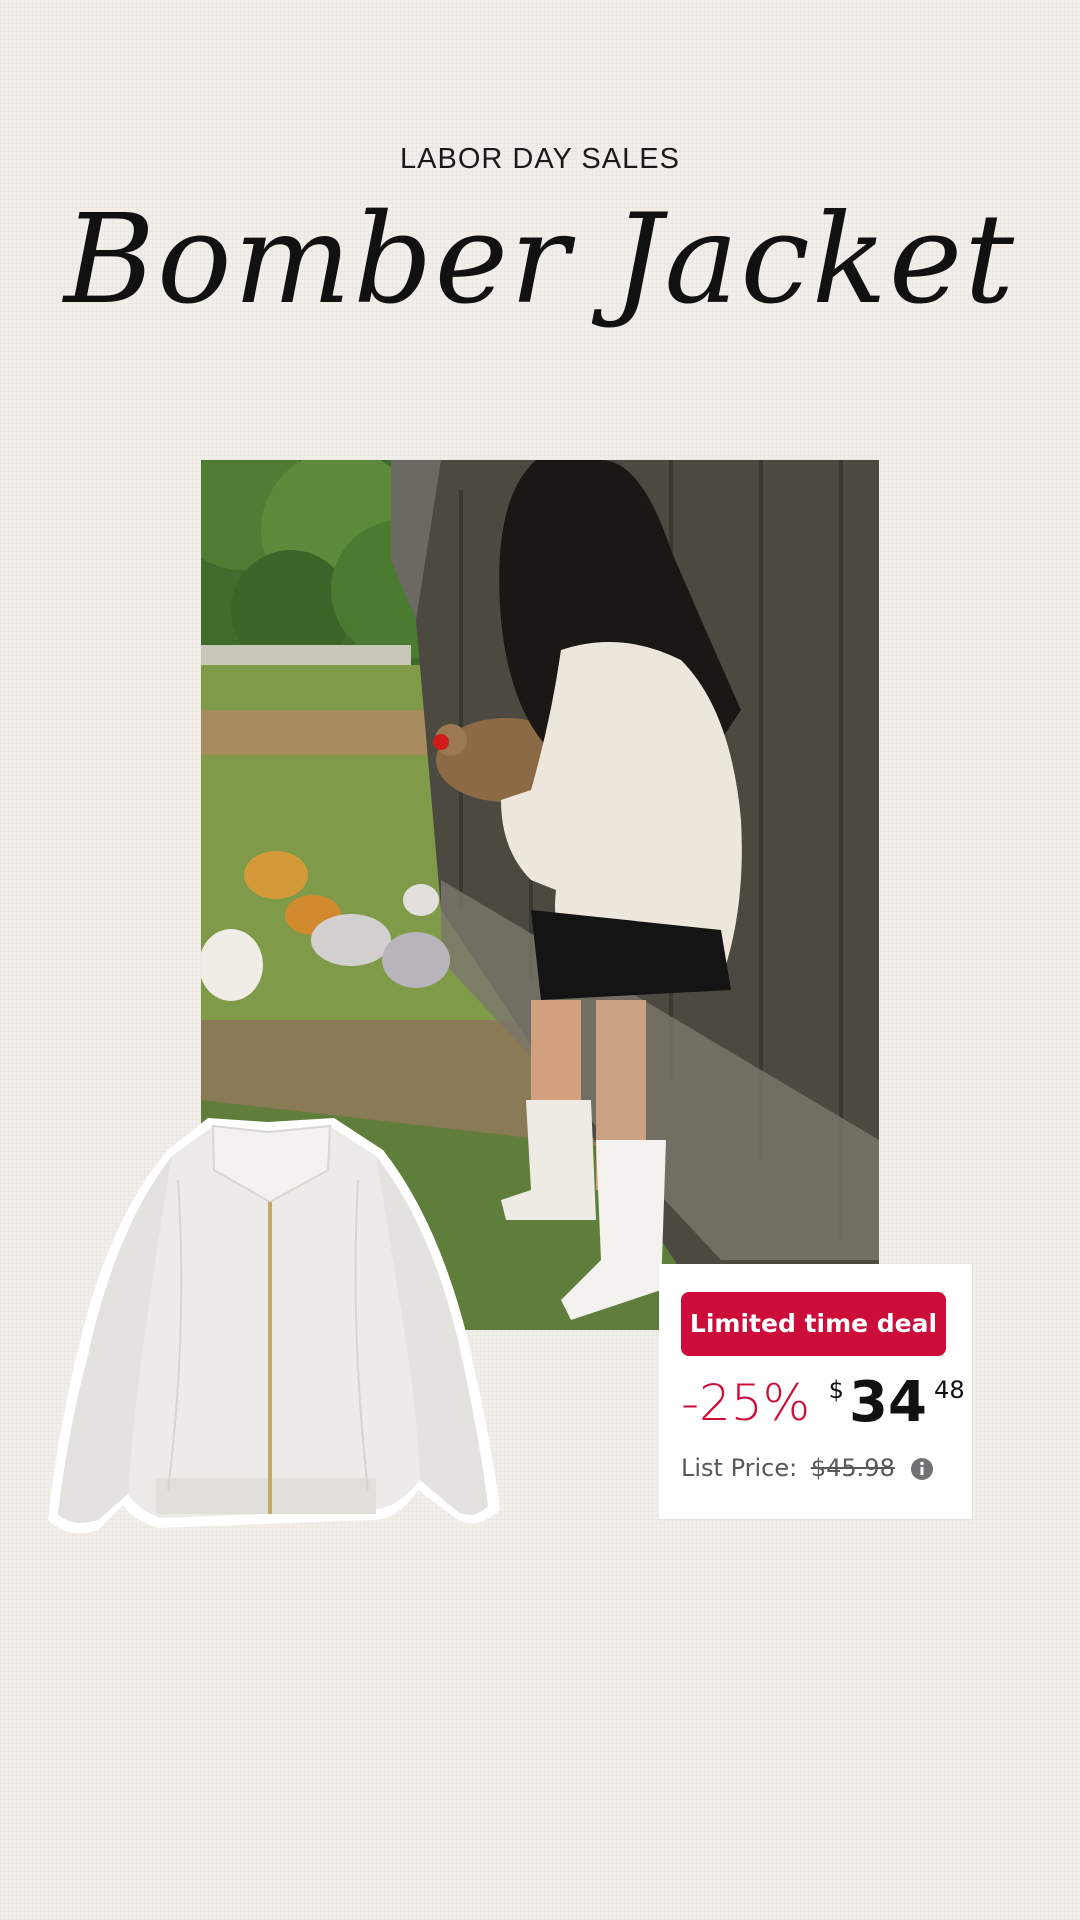  Describe the element at coordinates (739, 1468) in the screenshot. I see `list-price-label: List Price:` at that location.